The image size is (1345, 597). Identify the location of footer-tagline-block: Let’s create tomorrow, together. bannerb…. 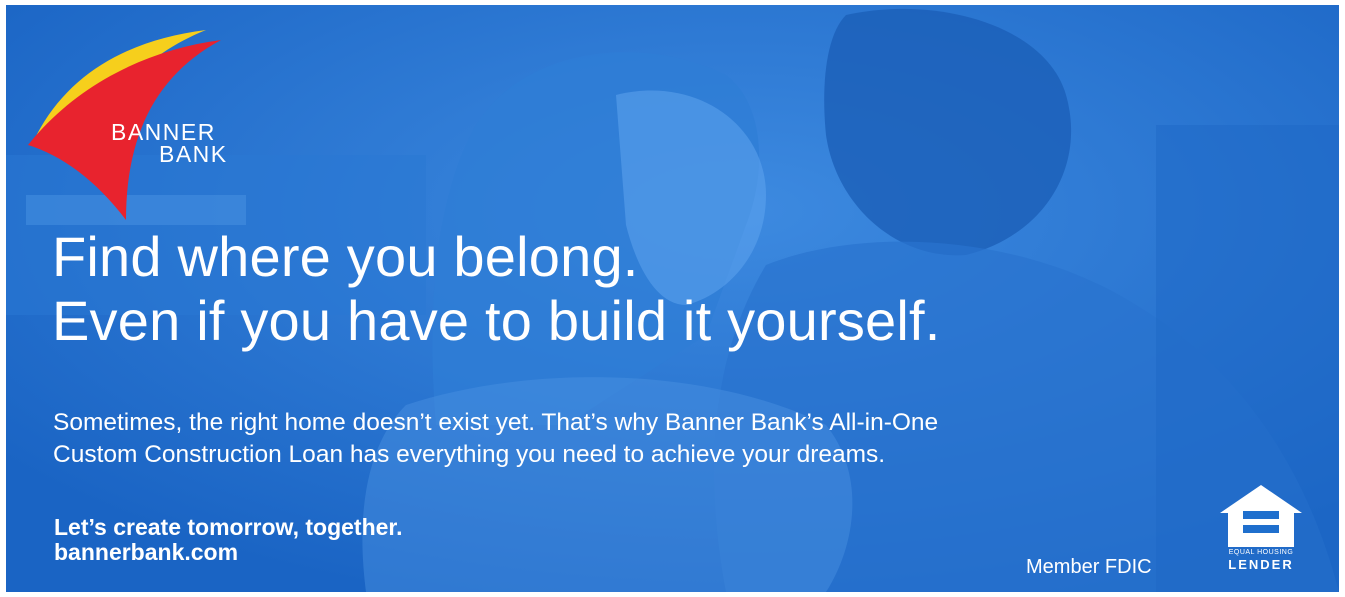
(354, 540).